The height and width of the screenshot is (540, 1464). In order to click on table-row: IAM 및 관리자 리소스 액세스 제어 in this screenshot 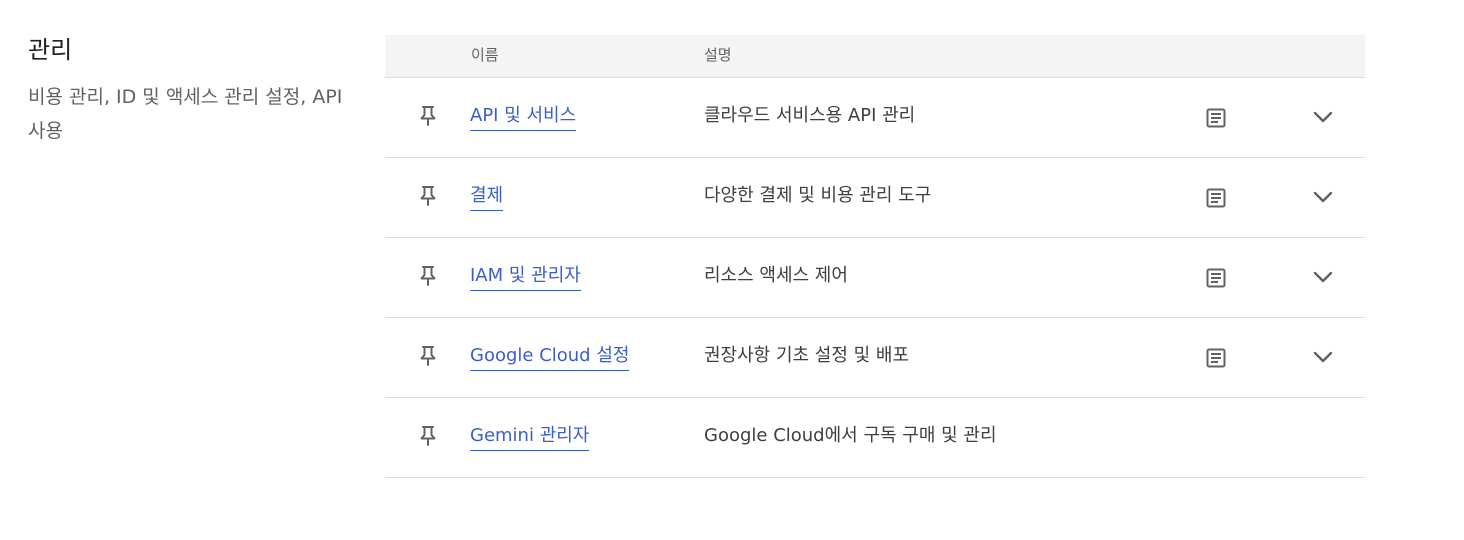, I will do `click(875, 278)`.